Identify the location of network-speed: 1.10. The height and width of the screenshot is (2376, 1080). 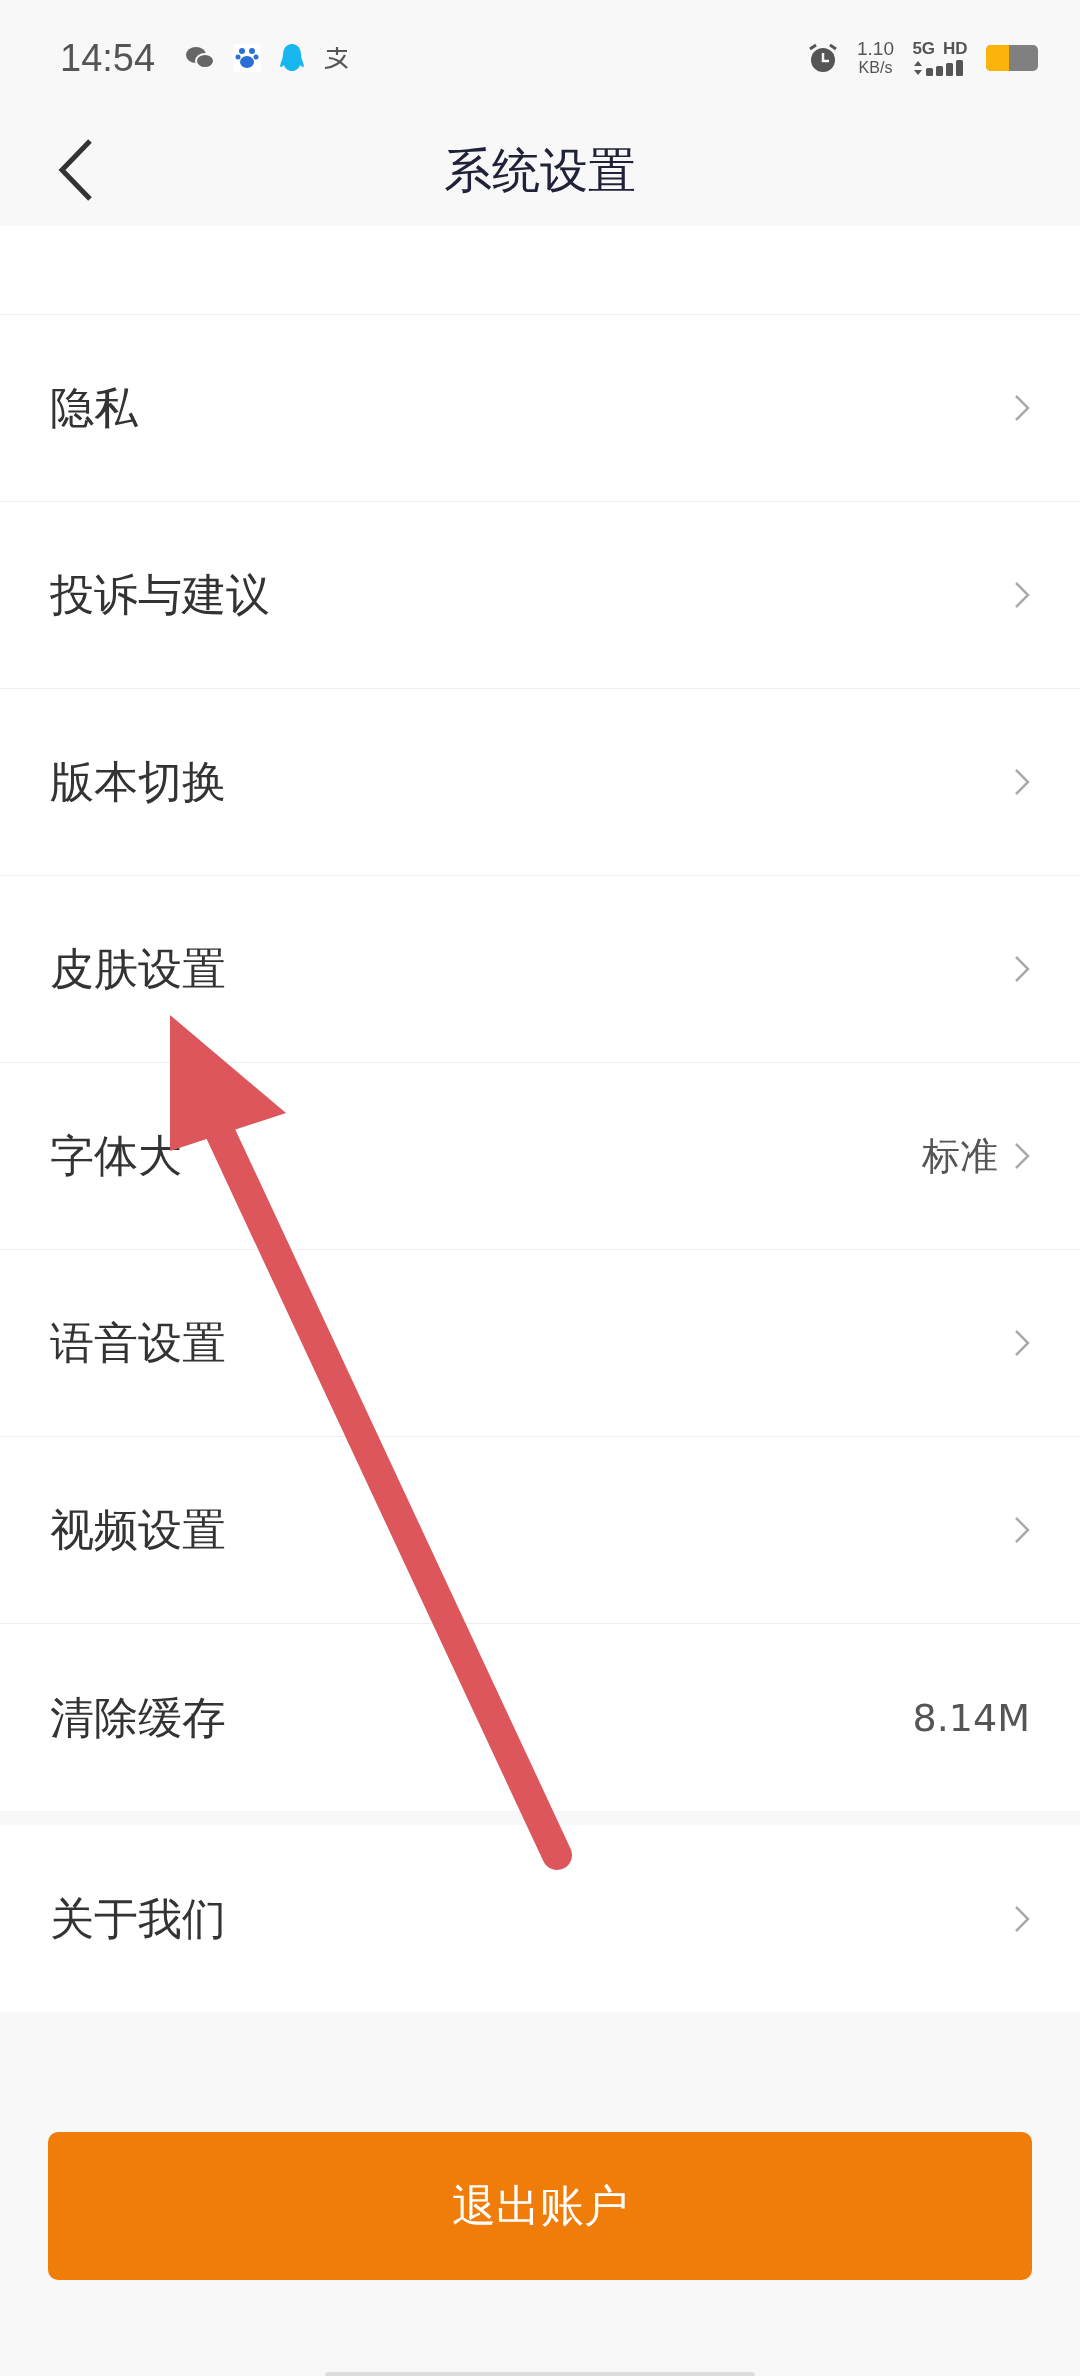
(875, 48).